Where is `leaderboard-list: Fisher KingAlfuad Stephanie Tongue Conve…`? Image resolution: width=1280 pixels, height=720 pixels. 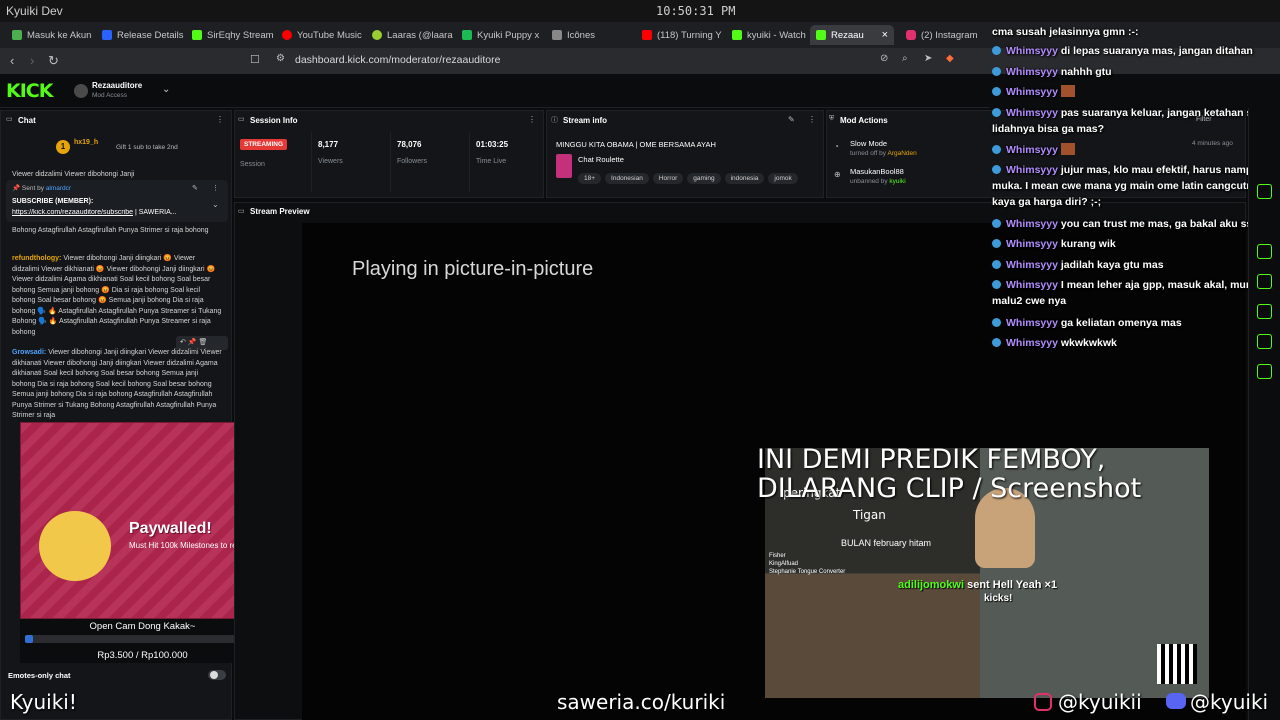
leaderboard-list: Fisher KingAlfuad Stephanie Tongue Conve… is located at coordinates (807, 564).